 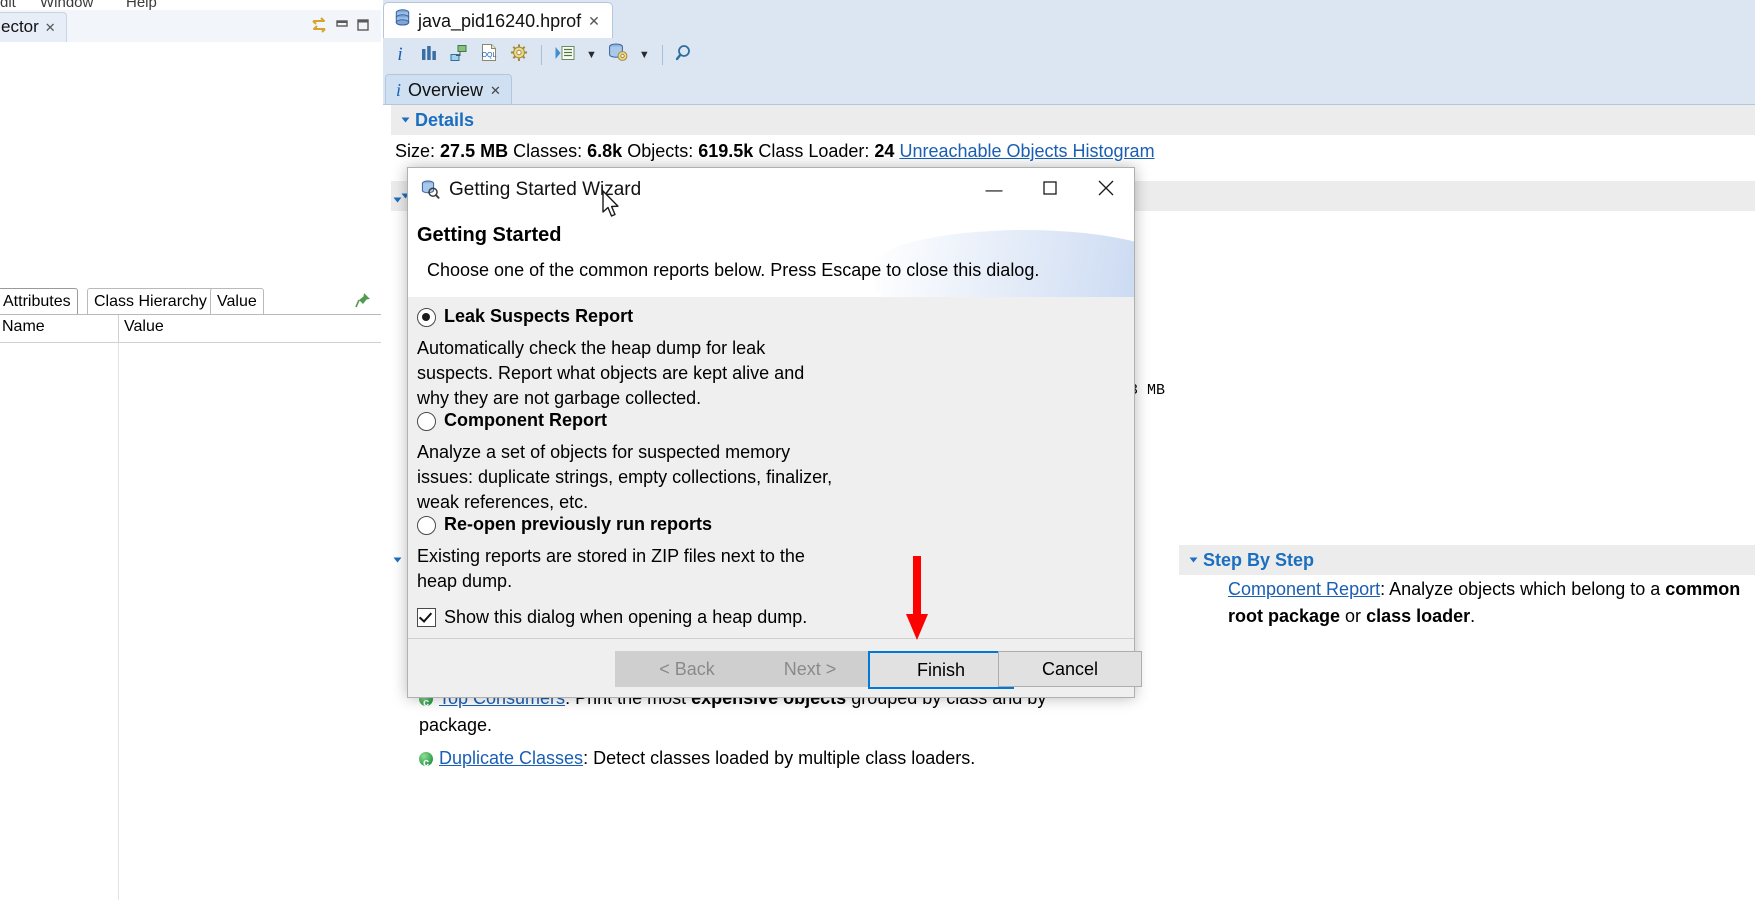 What do you see at coordinates (1026, 151) in the screenshot?
I see `unreachable-objects-histogram-link: Unreachable Objects Histogram` at bounding box center [1026, 151].